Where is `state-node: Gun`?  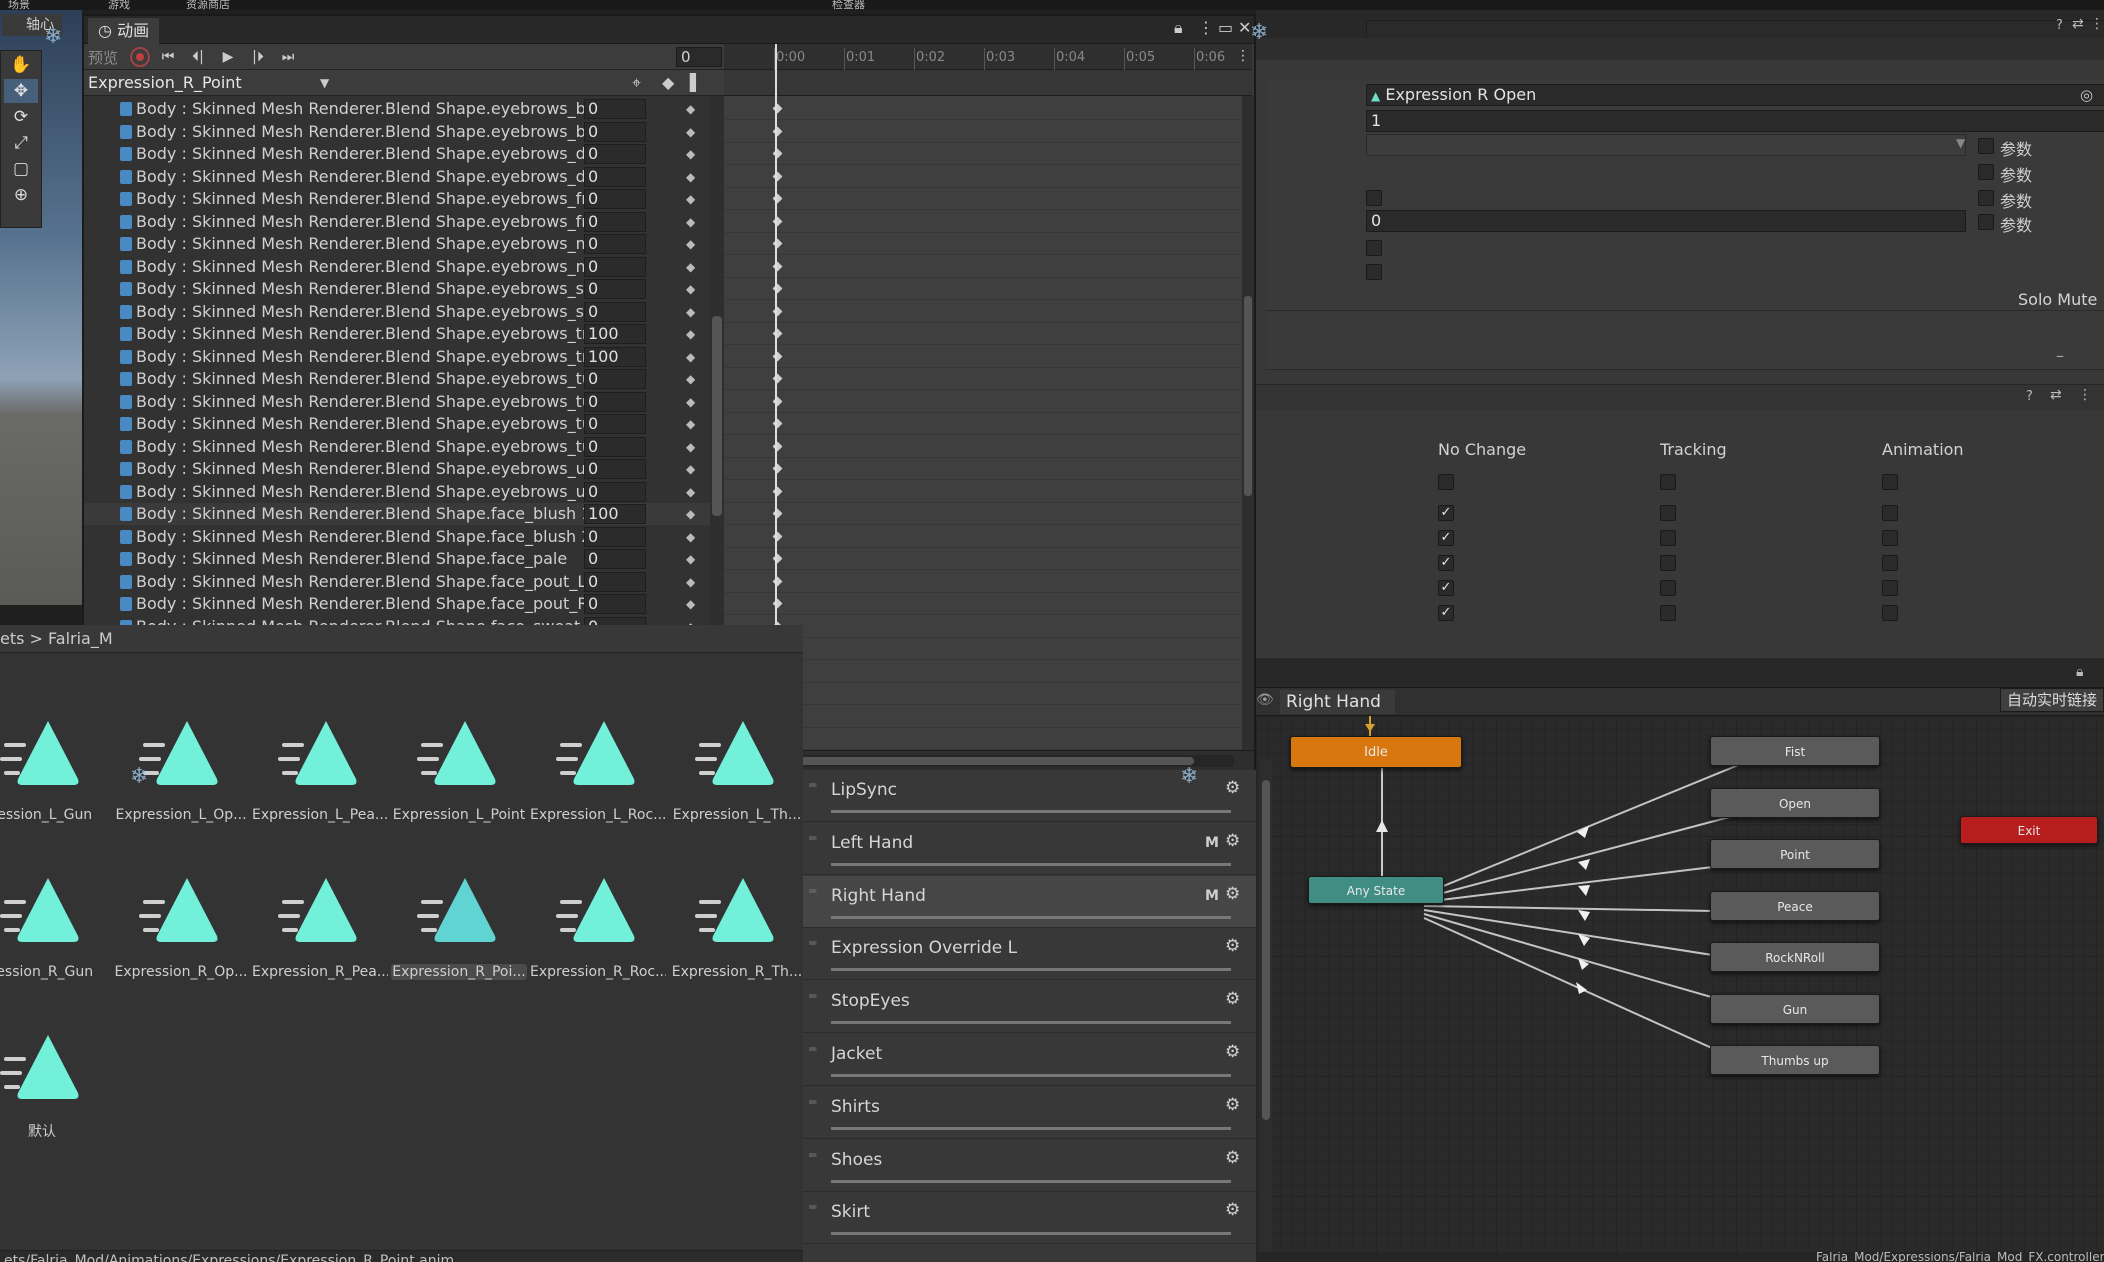
state-node: Gun is located at coordinates (1795, 1008).